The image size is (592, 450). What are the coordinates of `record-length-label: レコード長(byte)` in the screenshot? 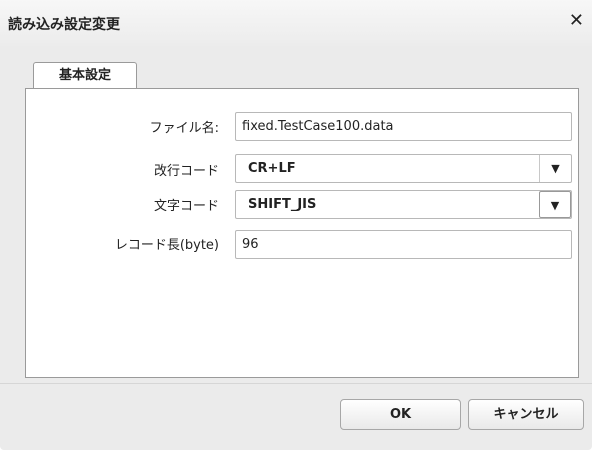 It's located at (166, 245).